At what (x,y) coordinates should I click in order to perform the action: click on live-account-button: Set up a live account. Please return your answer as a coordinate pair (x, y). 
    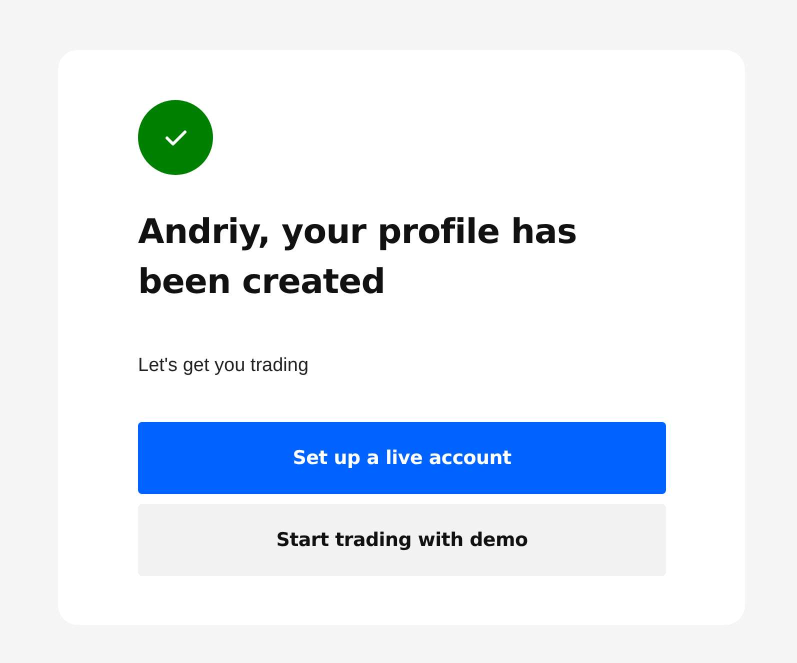
    Looking at the image, I should click on (402, 458).